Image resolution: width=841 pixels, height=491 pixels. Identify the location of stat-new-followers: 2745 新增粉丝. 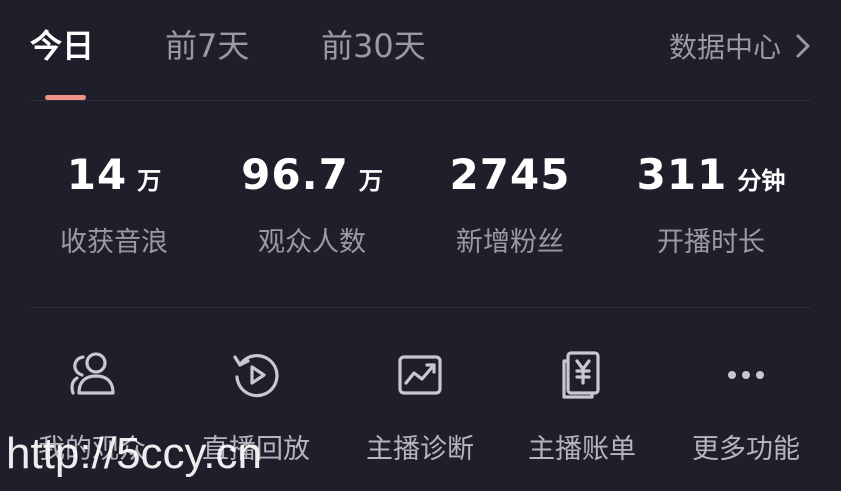
(510, 204).